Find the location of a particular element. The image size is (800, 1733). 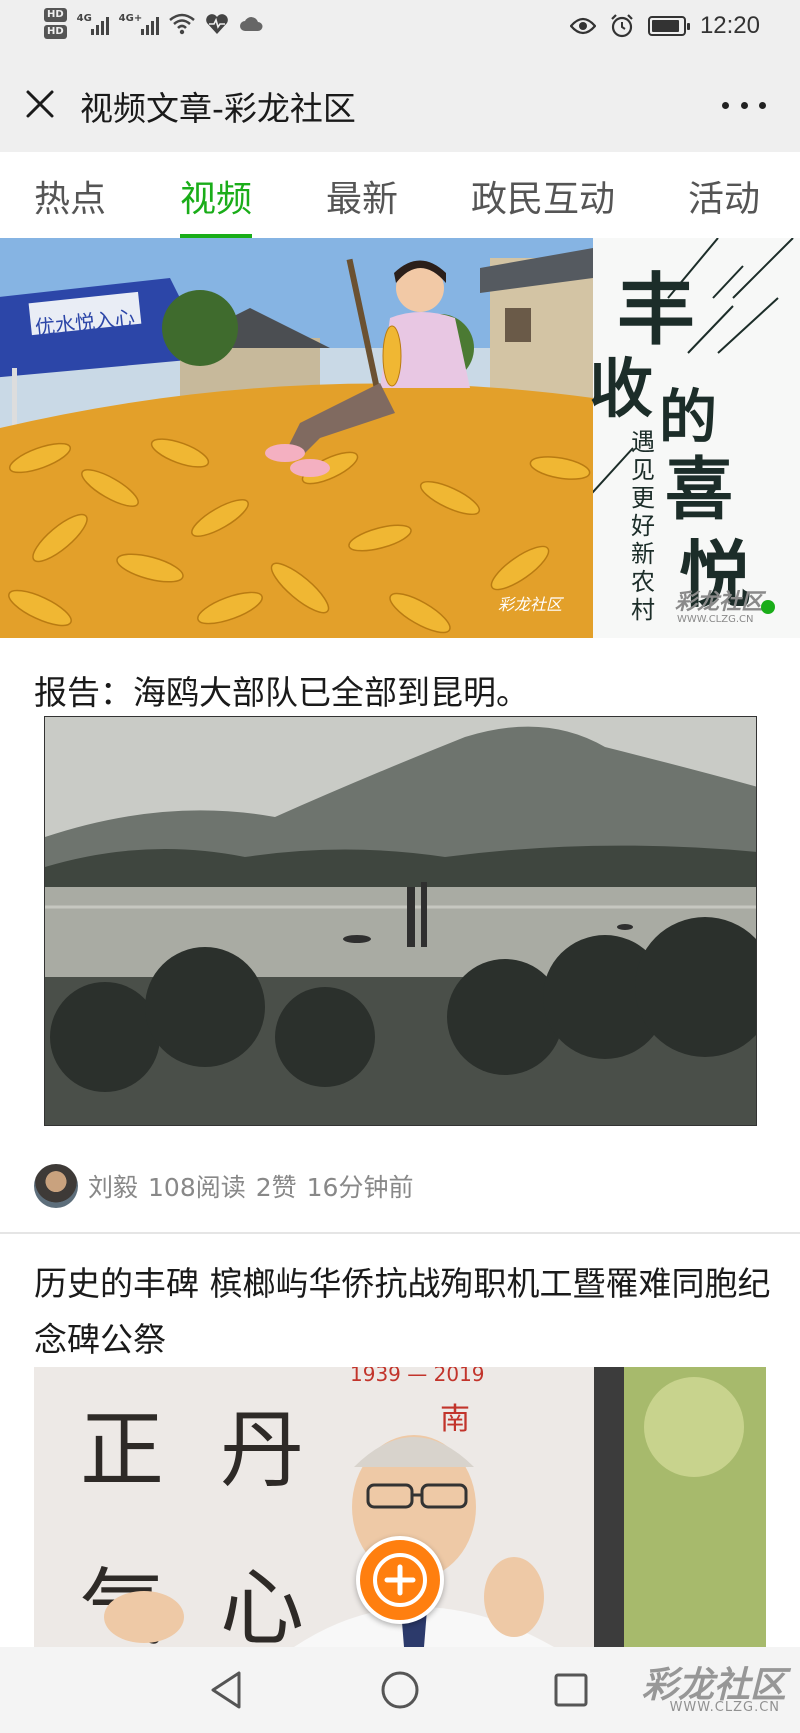

status-time: 12:20 is located at coordinates (729, 25).